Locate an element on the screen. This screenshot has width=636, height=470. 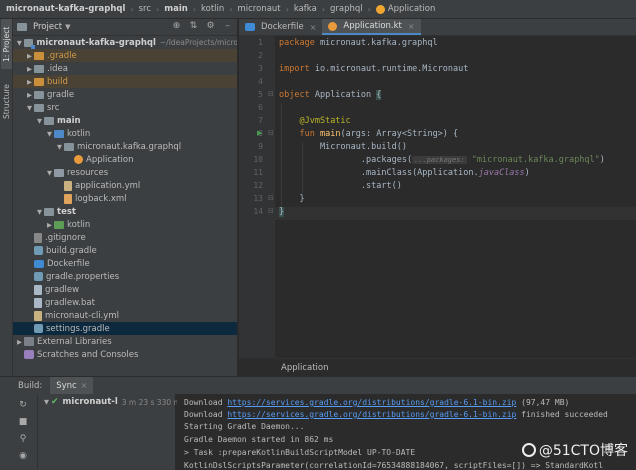
tree-item-micronaut-cli-yml: micronaut-cli.yml is located at coordinates (125, 315).